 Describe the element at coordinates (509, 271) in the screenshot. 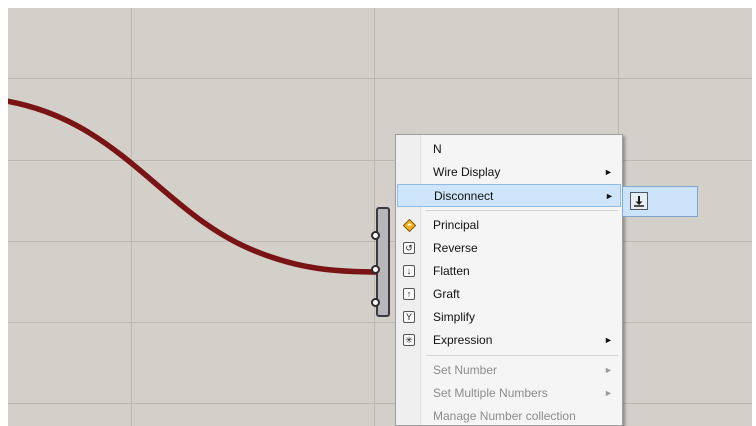

I see `menu-item-flatten: ↓ Flatten` at that location.